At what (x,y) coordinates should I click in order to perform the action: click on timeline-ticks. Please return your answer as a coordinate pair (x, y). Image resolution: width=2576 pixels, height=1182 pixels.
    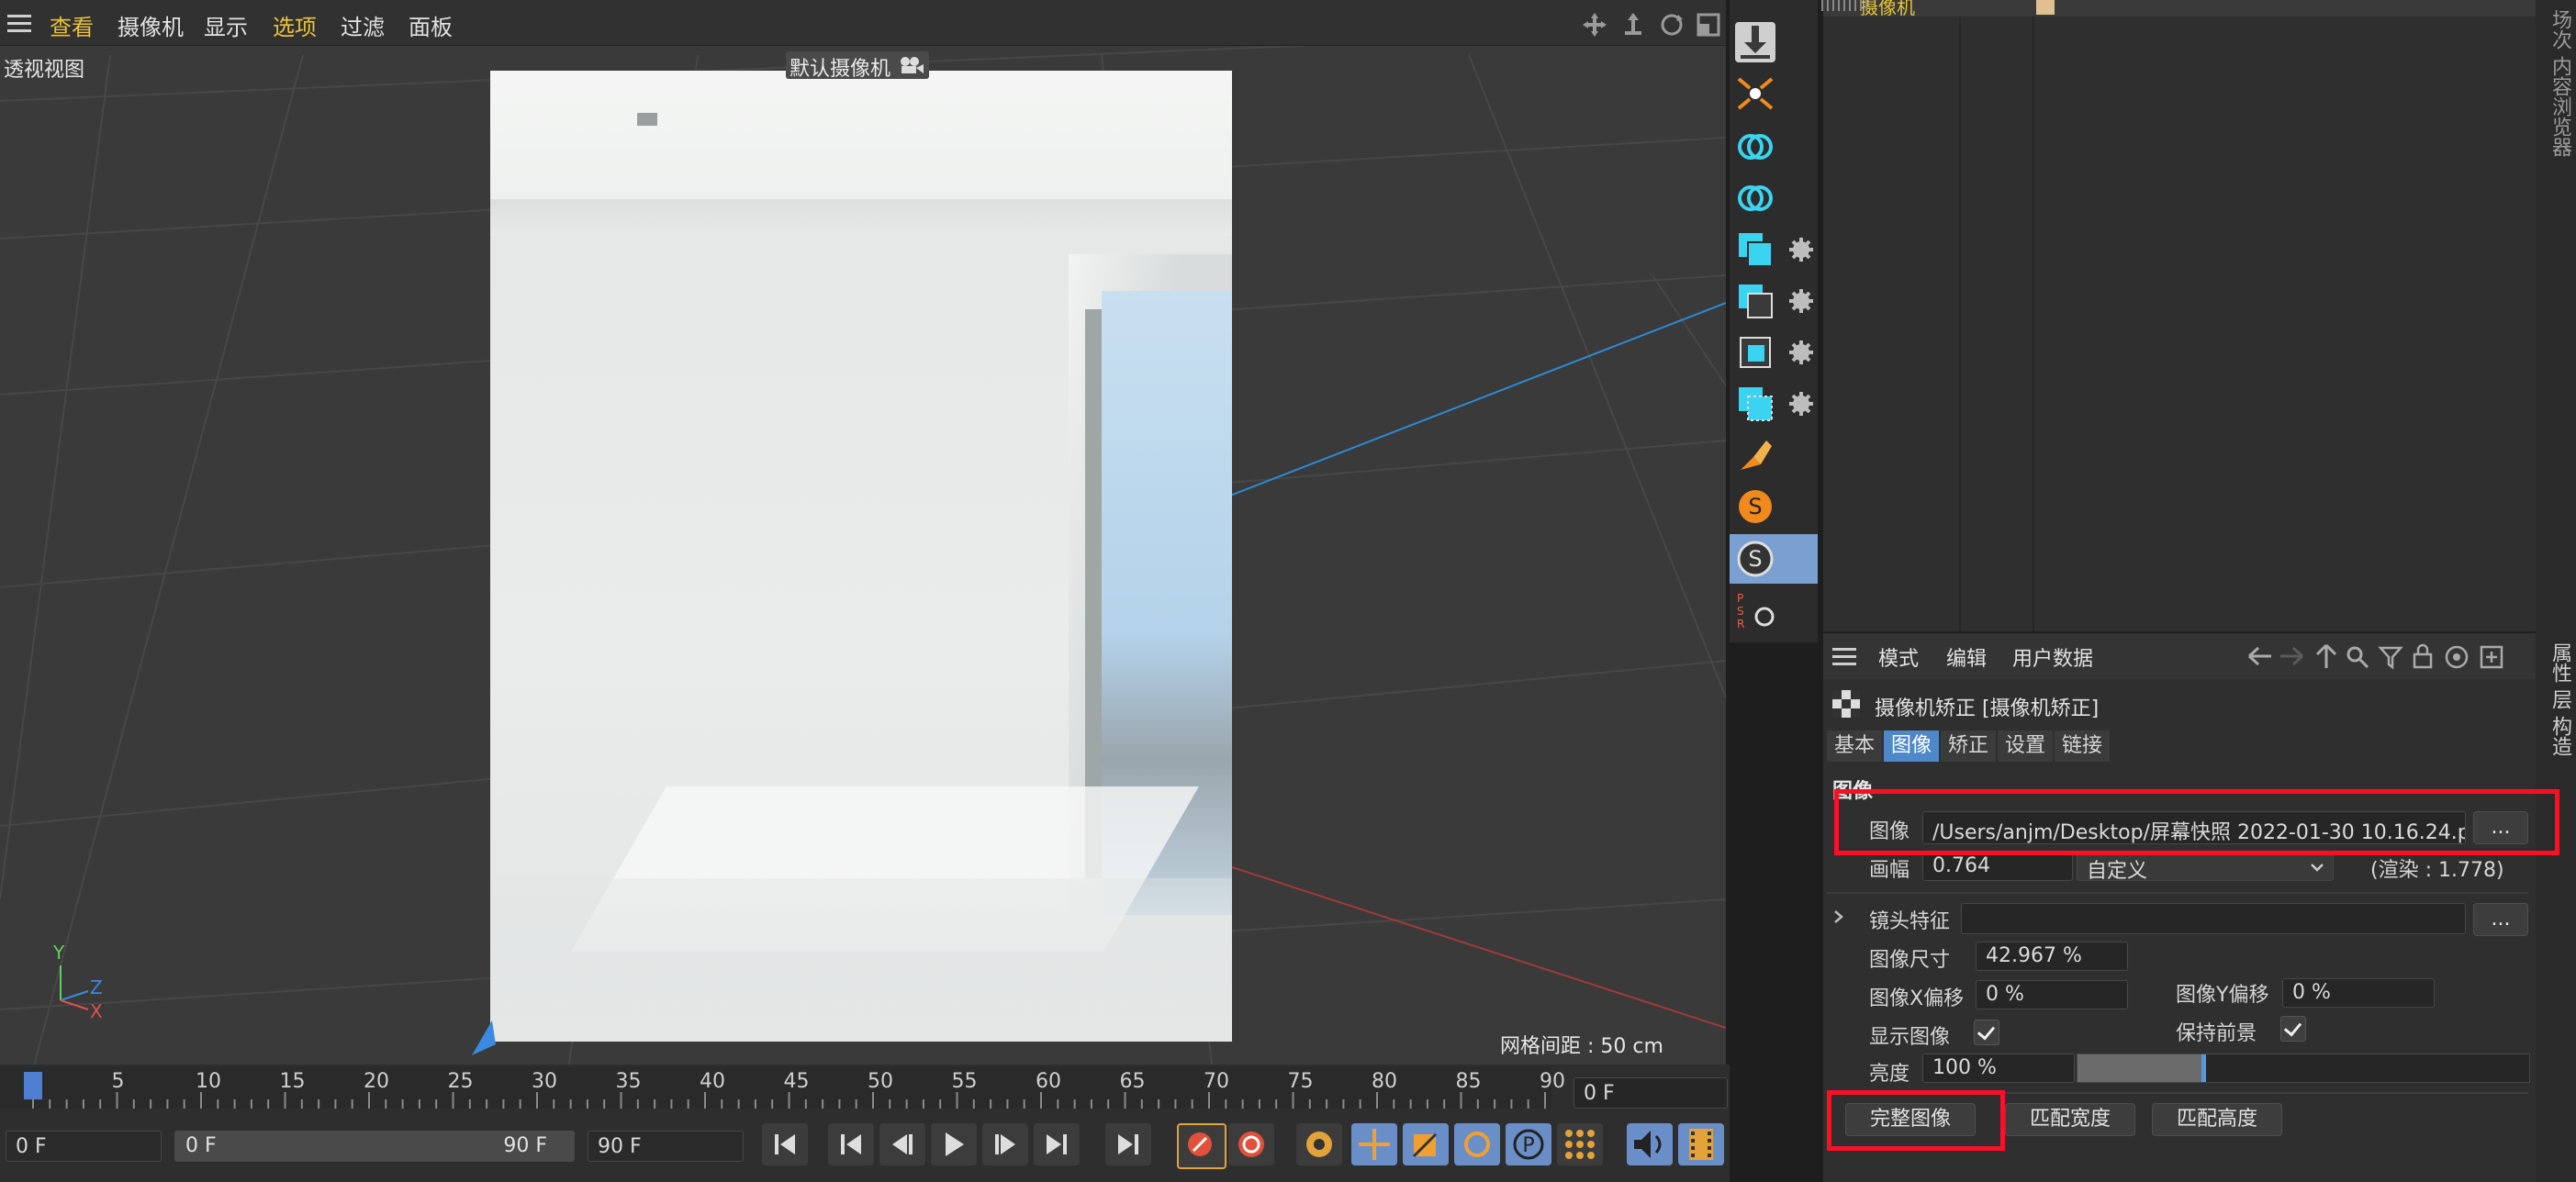
    Looking at the image, I should click on (789, 1100).